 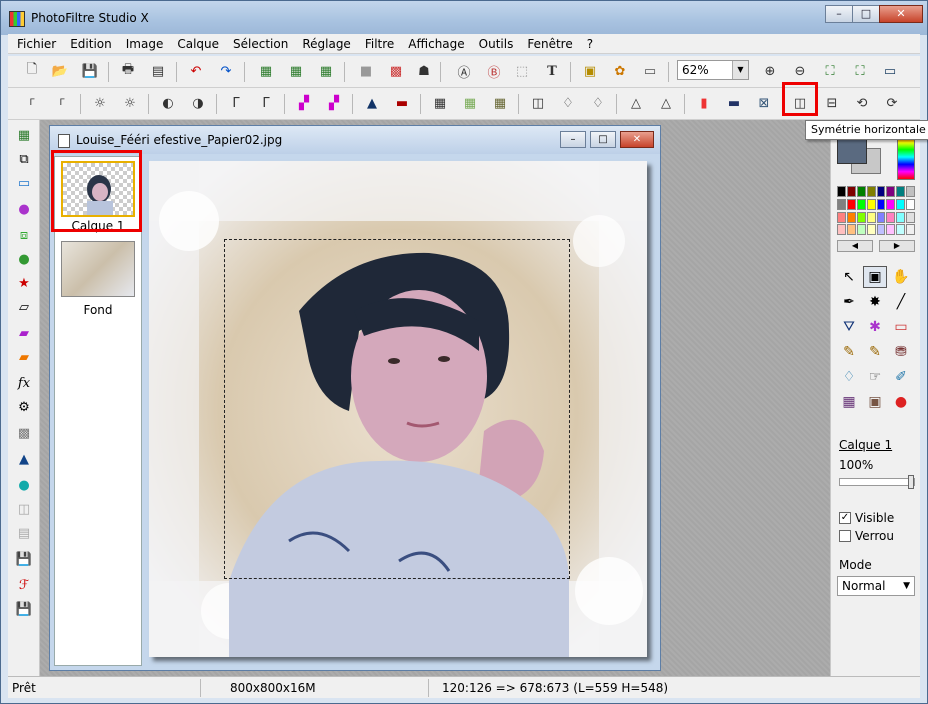 I want to click on layer-fond-label: Fond, so click(x=98, y=310).